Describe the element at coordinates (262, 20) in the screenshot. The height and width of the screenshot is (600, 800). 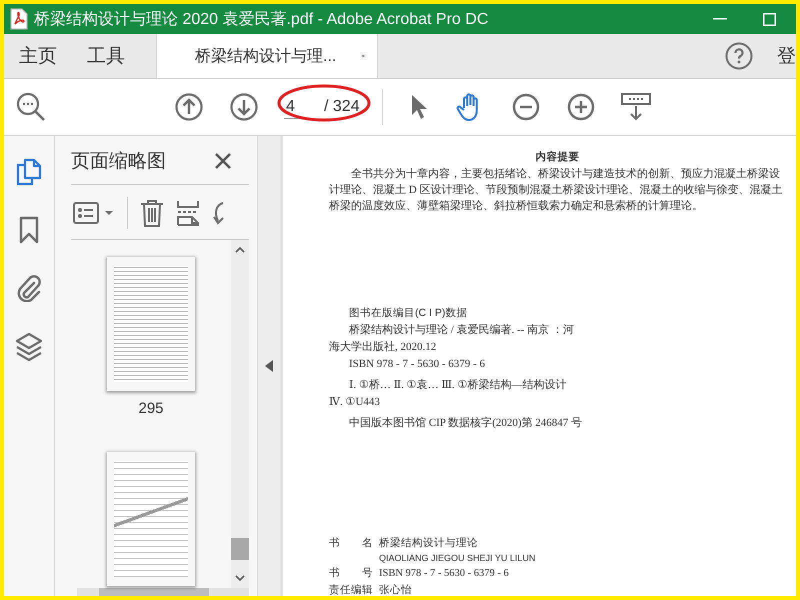
I see `window-title: 桥梁结构设计与理论 2020 袁爱民著.pdf - Adobe Acrobat Pro DC` at that location.